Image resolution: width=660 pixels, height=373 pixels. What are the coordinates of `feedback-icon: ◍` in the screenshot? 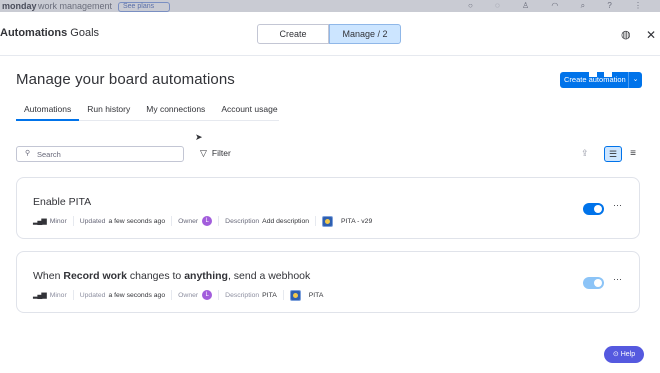 It's located at (626, 34).